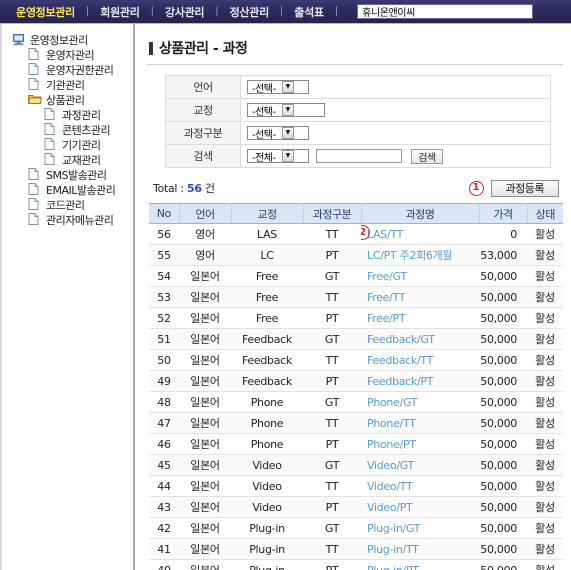  Describe the element at coordinates (356, 381) in the screenshot. I see `table-row: 49 일본어 Feedback PT Feedback/PT 50,000 활성` at that location.